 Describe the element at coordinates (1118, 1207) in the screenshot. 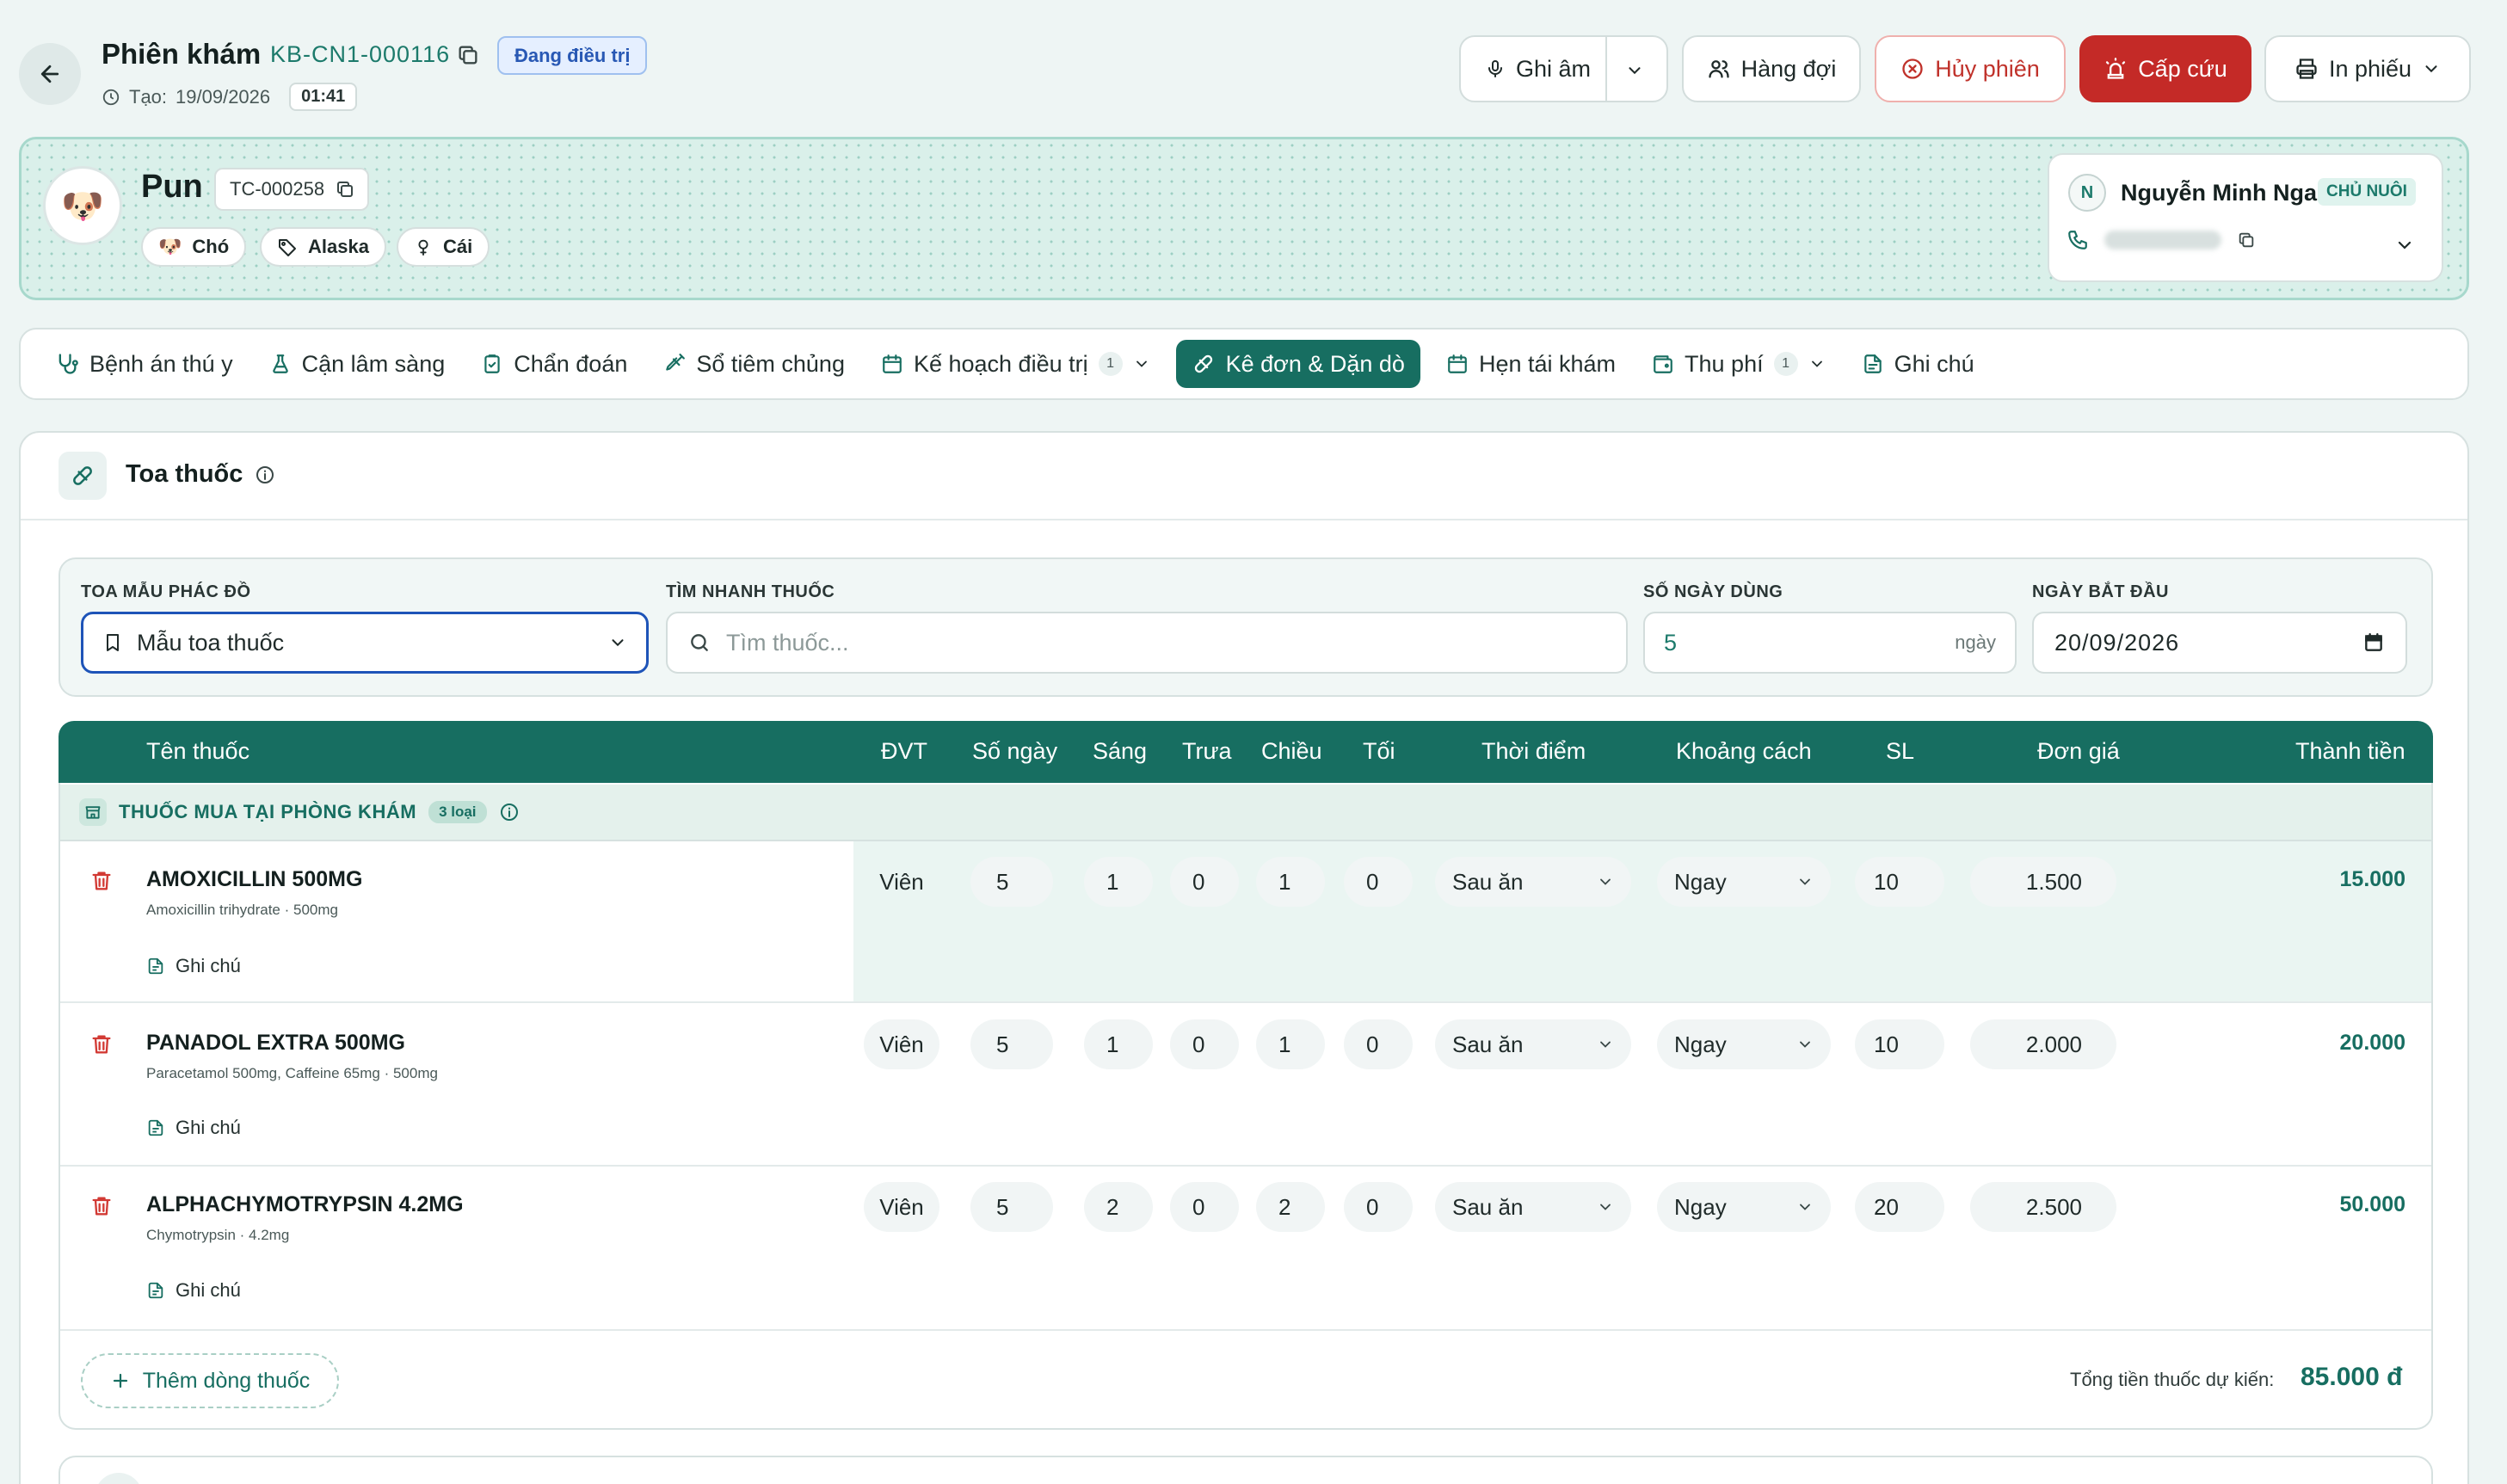

I see `morning-cell: 2` at that location.